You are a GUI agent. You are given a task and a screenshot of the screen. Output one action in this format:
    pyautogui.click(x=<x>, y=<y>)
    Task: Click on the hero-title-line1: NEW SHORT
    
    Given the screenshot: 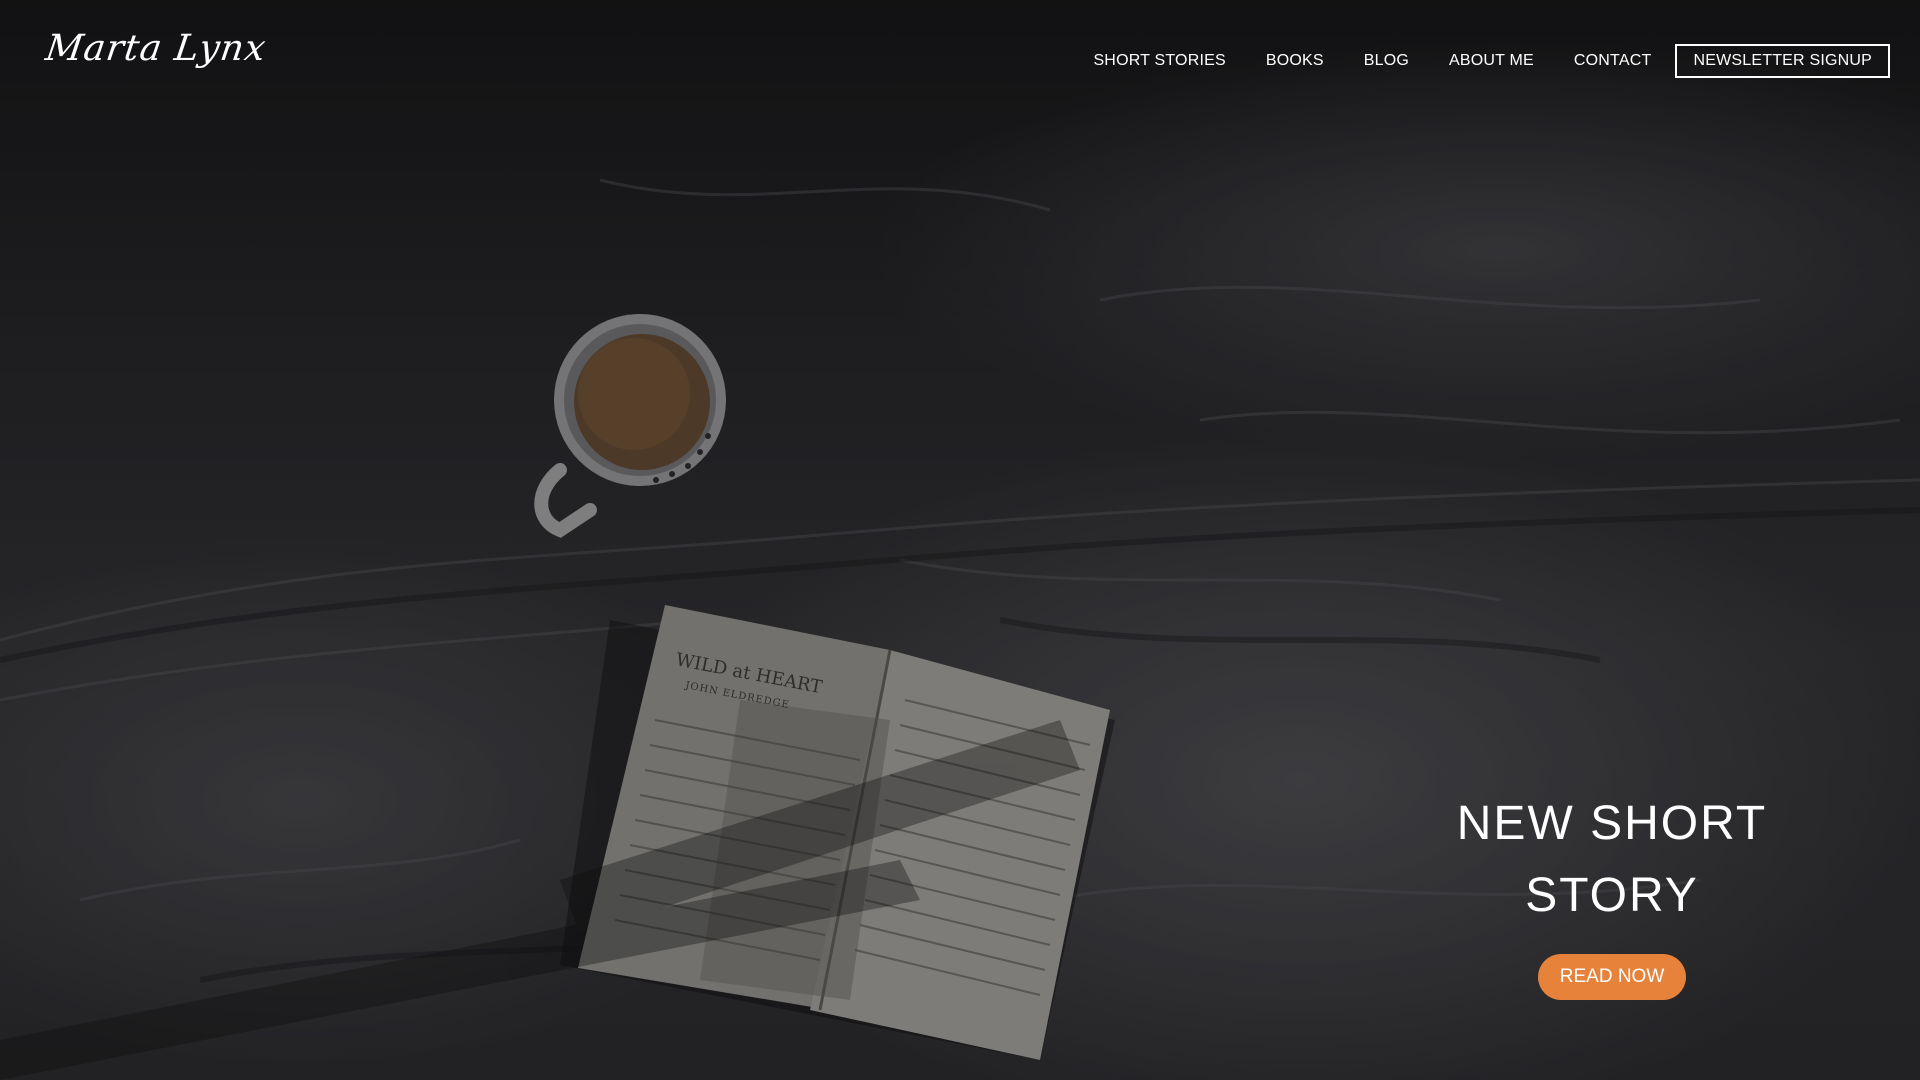 What is the action you would take?
    pyautogui.click(x=1612, y=823)
    